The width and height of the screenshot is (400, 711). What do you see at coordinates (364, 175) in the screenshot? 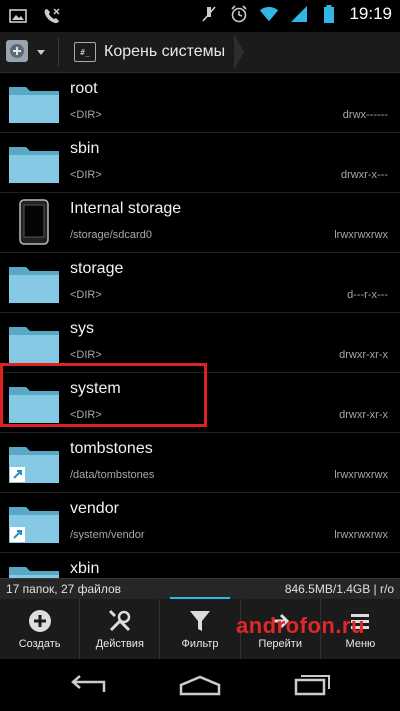
I see `file-permissions: drwxr-x---` at bounding box center [364, 175].